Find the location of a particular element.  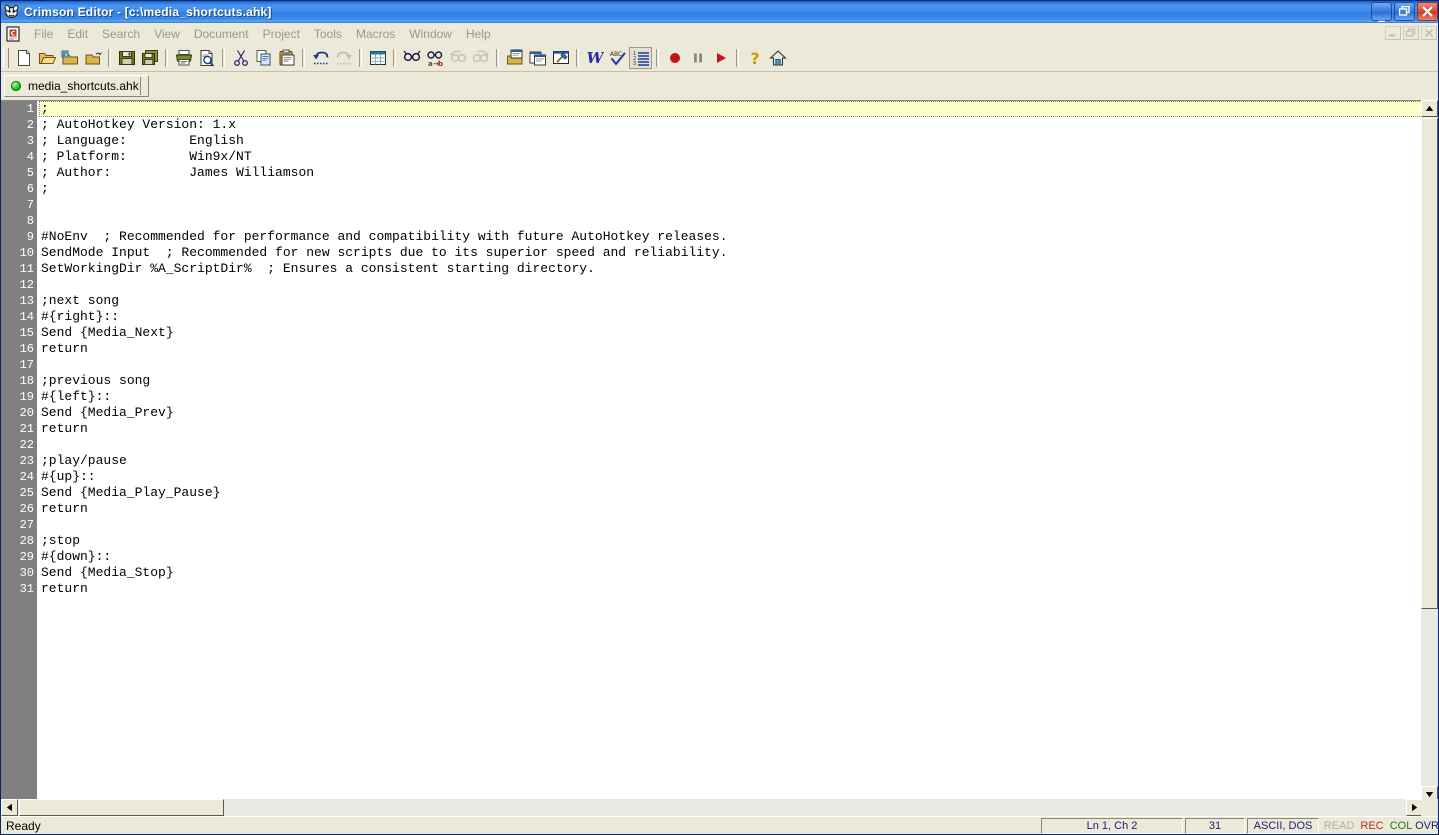

find-icon is located at coordinates (411, 58).